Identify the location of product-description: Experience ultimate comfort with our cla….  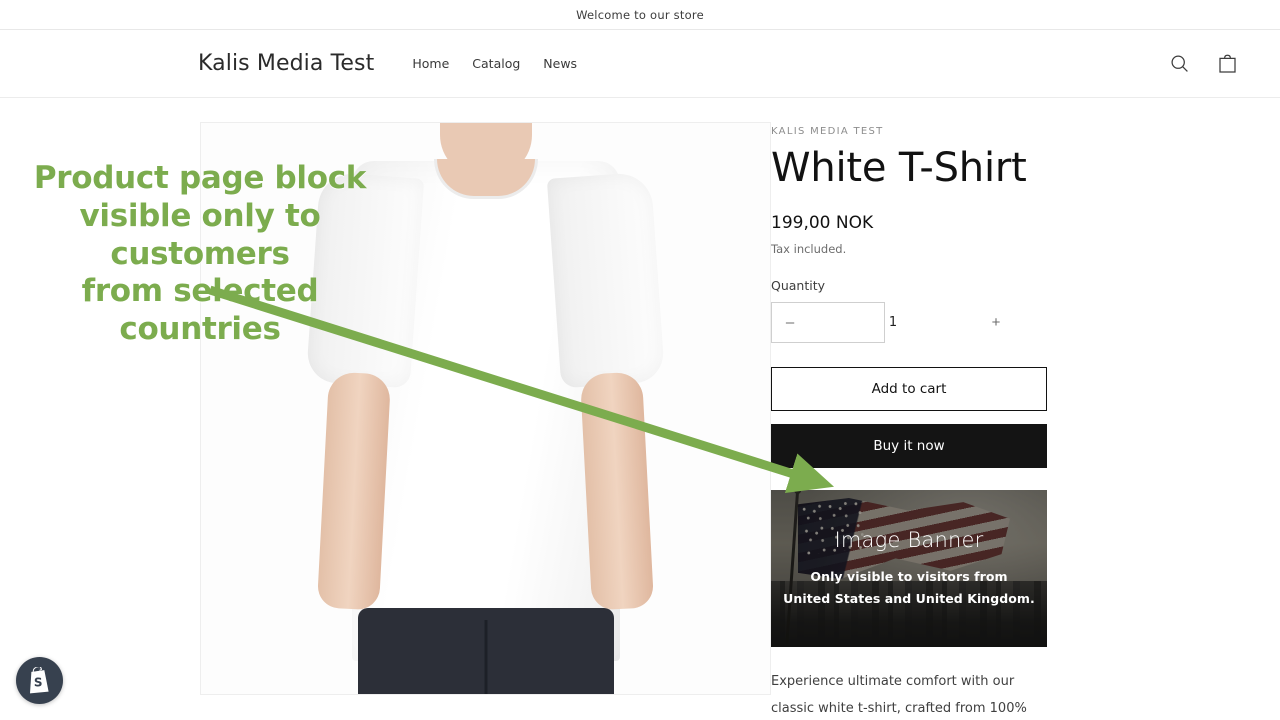
(899, 695).